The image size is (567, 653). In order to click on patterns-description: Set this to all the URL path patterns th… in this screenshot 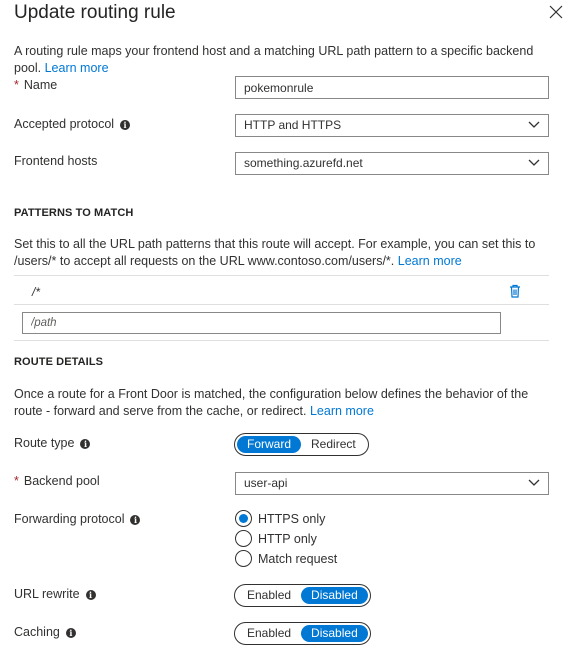, I will do `click(281, 253)`.